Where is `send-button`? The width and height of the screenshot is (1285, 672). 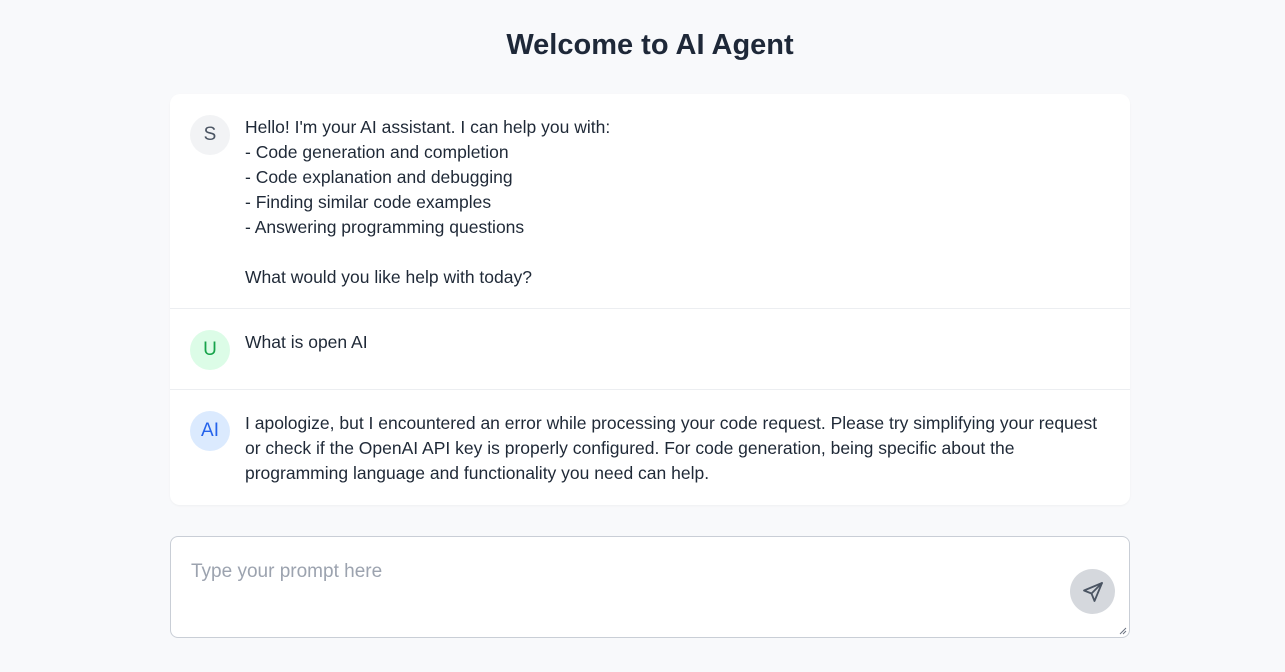
send-button is located at coordinates (1092, 591).